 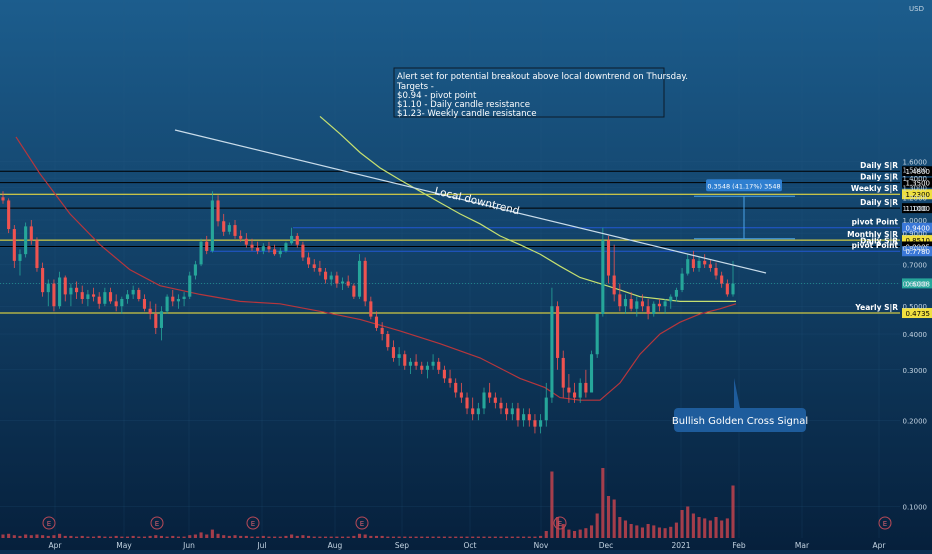 I want to click on level-label: Weekly S|R, so click(x=874, y=189).